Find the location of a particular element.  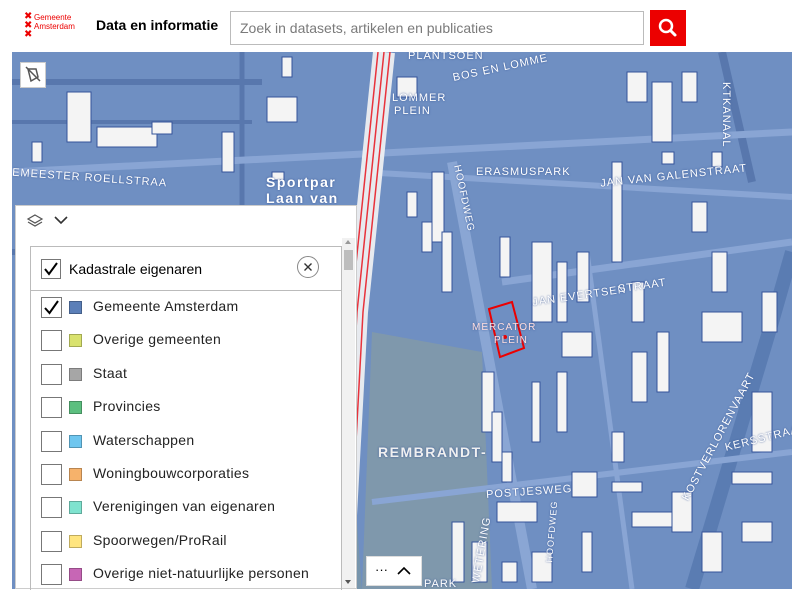

map-label: ERASMUSPARK is located at coordinates (523, 172).